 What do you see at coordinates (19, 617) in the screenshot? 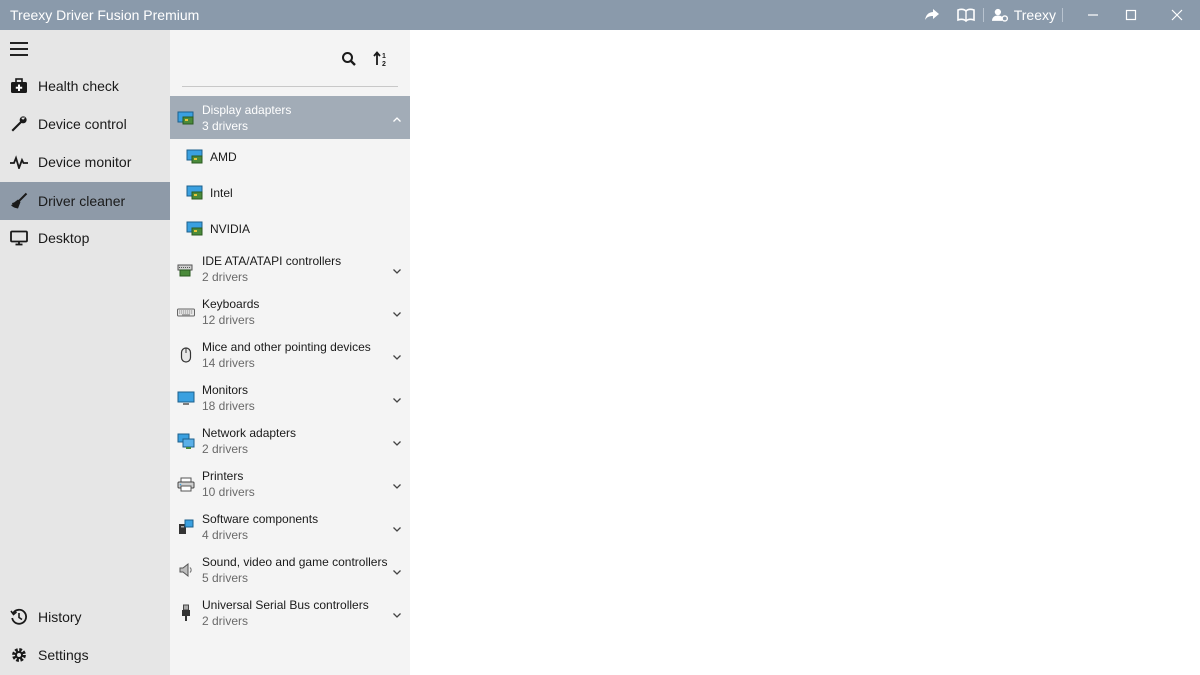
I see `history-icon` at bounding box center [19, 617].